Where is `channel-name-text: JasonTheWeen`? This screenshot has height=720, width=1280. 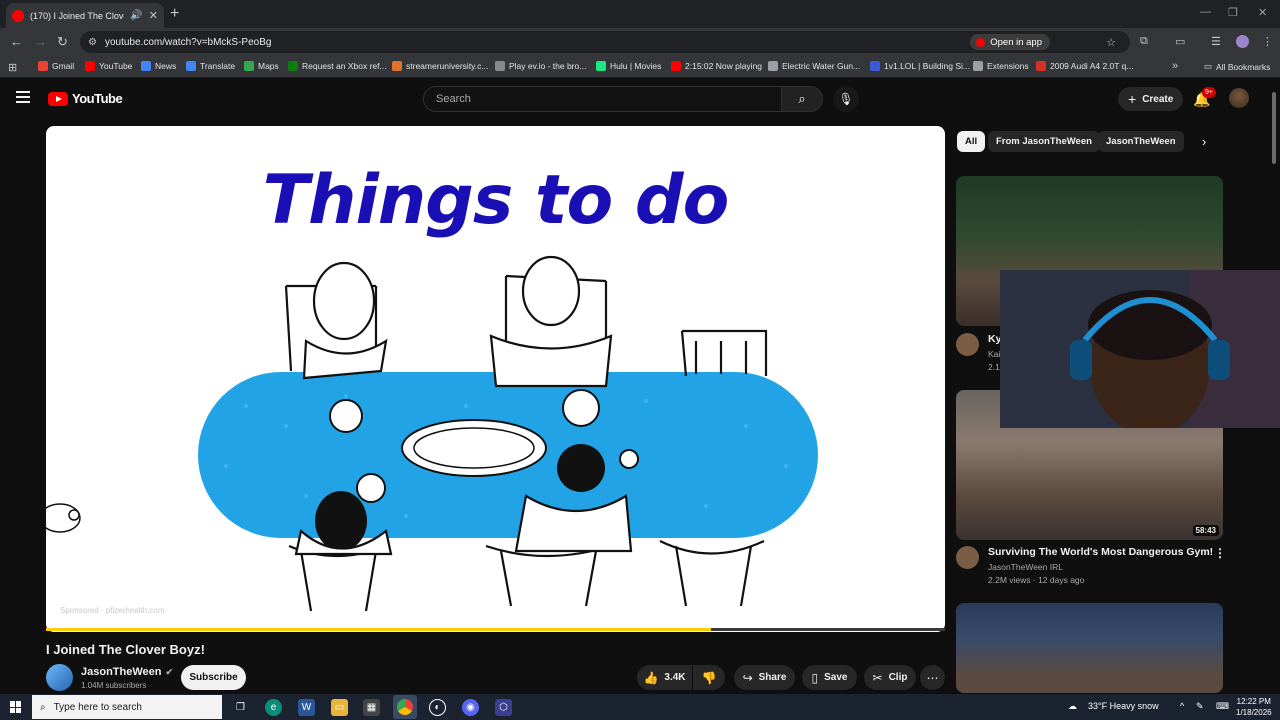
channel-name-text: JasonTheWeen is located at coordinates (121, 672).